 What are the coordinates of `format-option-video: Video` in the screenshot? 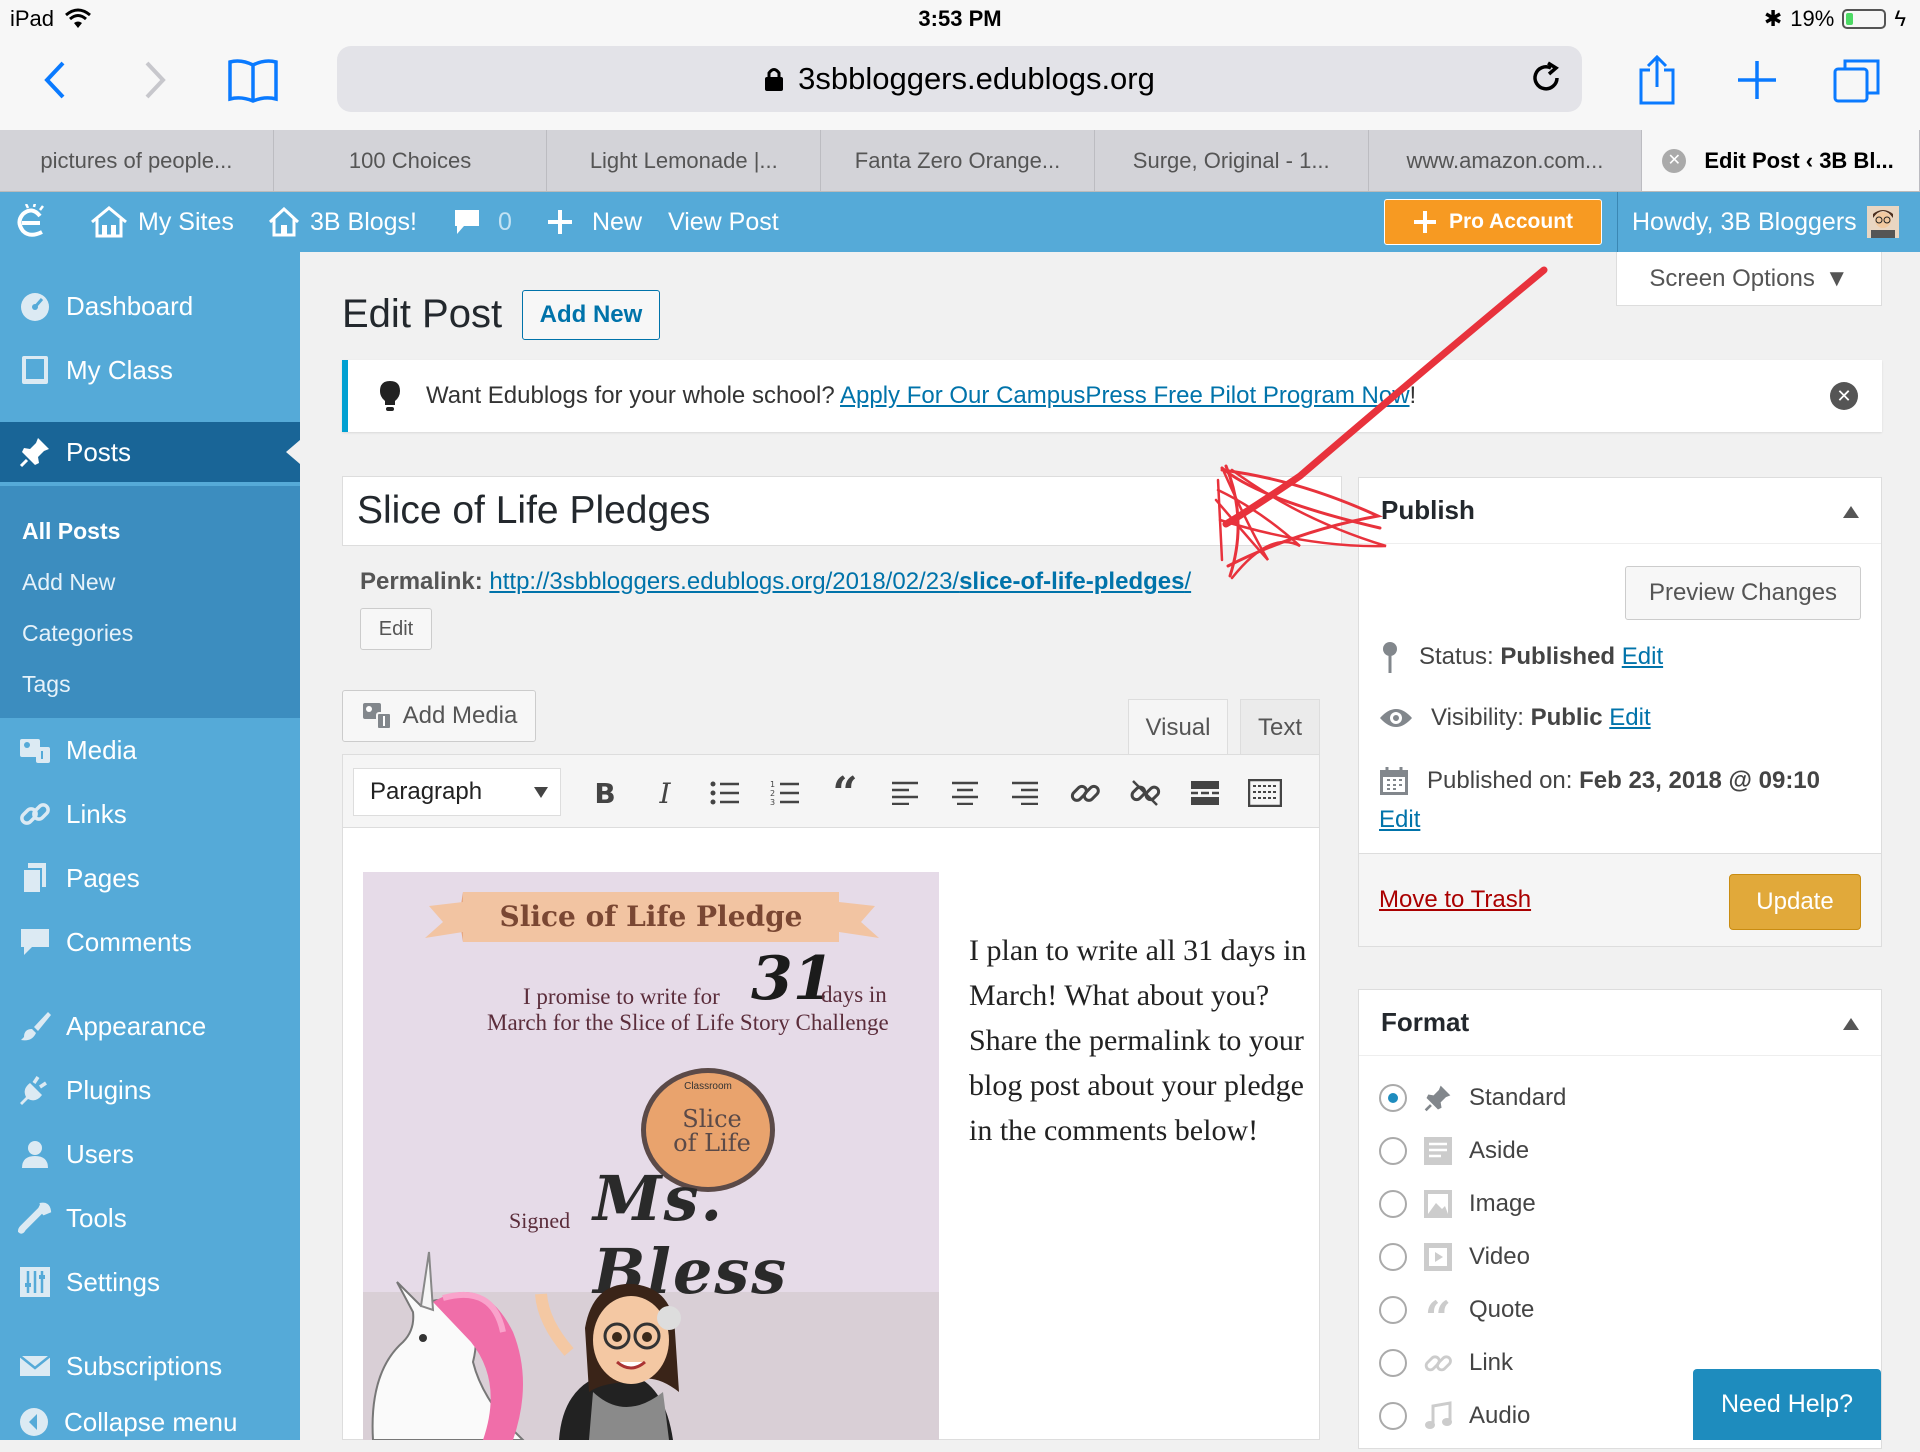 It's located at (1454, 1257).